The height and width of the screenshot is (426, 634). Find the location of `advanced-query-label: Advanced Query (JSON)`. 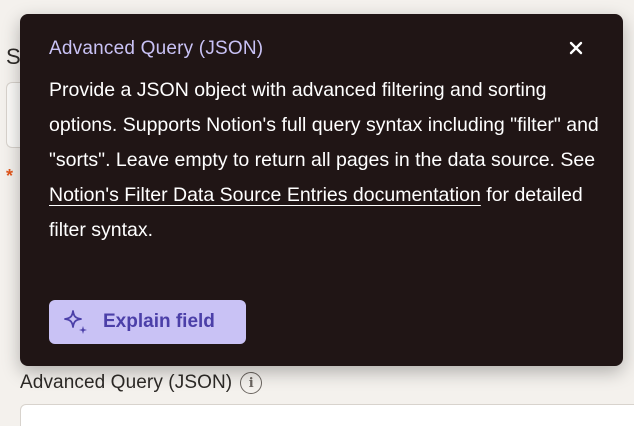

advanced-query-label: Advanced Query (JSON) is located at coordinates (126, 382).